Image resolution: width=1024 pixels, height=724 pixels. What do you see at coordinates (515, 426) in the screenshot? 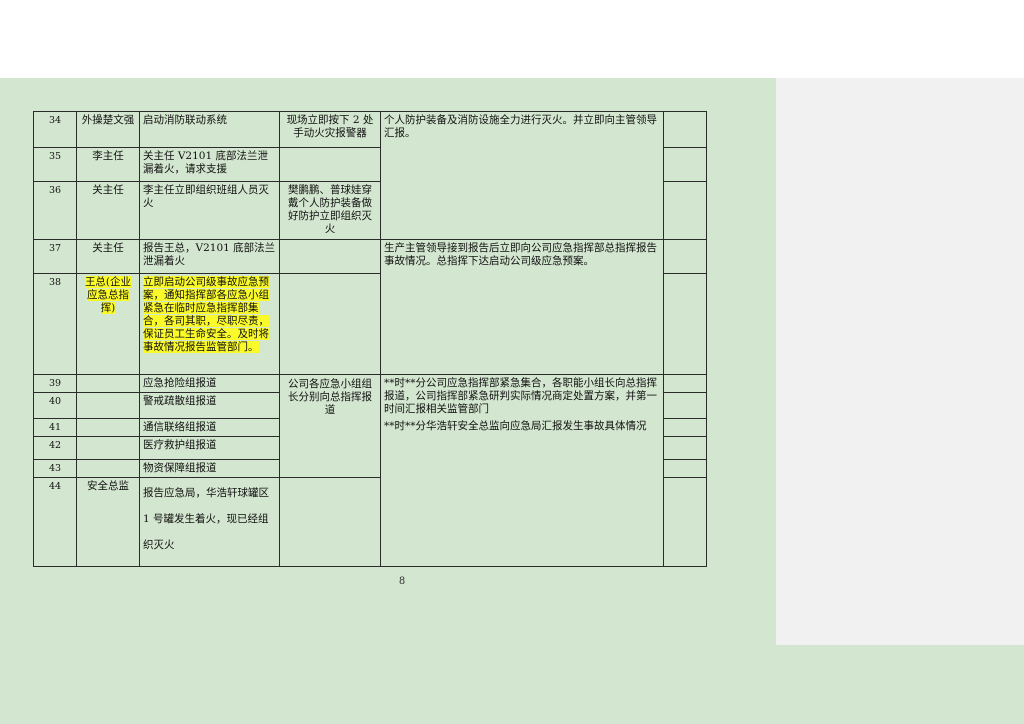
I see `response-line-2: **时**分华浩轩安全总监向应急局汇报发生事故具体情况` at bounding box center [515, 426].